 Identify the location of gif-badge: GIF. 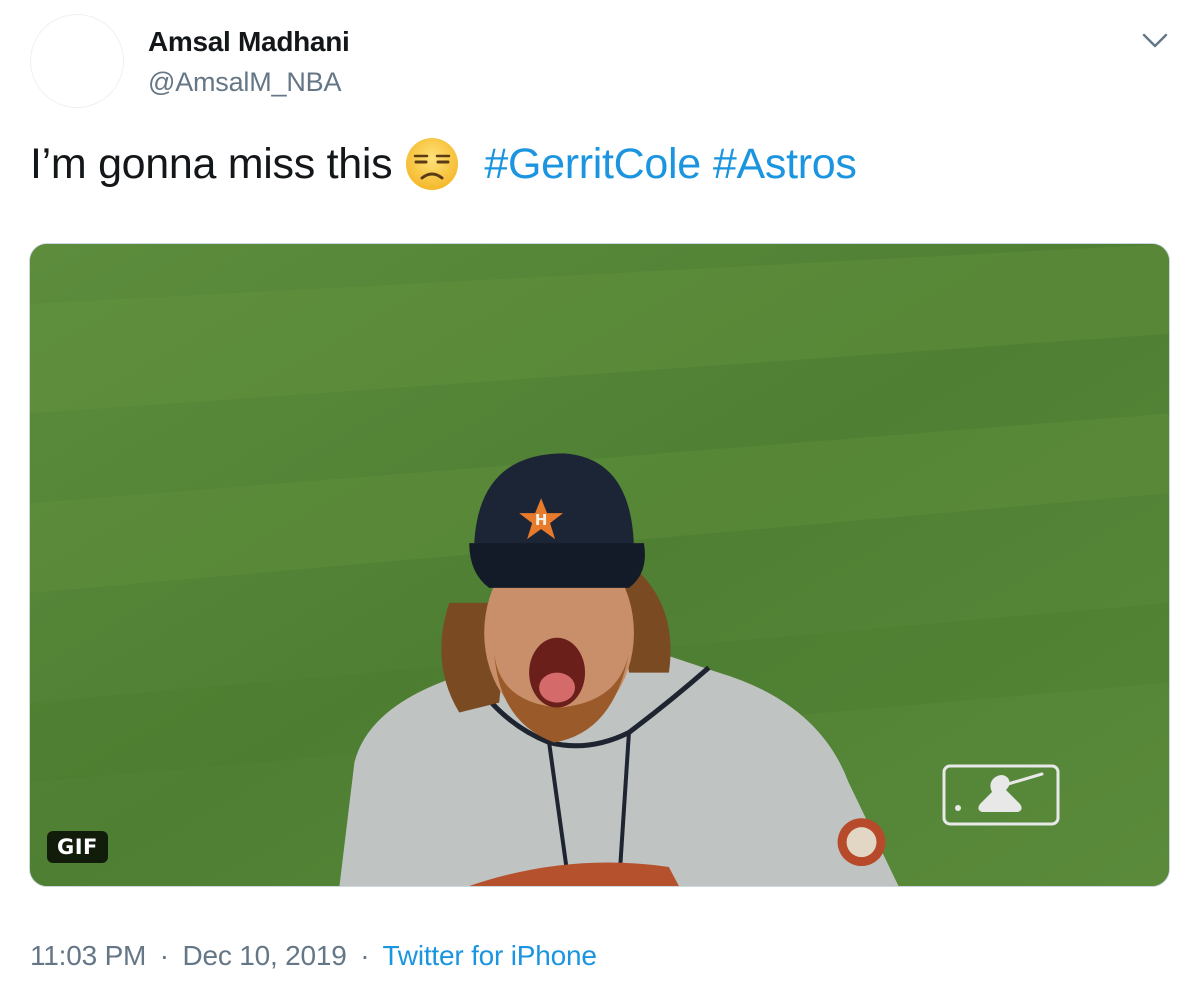
(77, 847).